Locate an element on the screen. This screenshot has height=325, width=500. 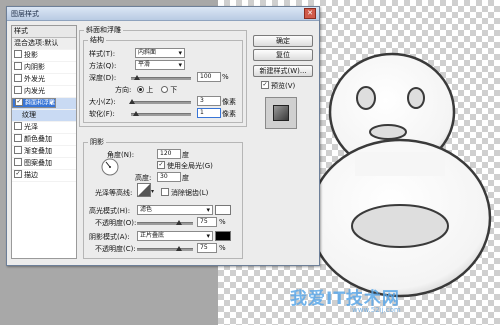
close-icon: ✕ is located at coordinates (310, 13).